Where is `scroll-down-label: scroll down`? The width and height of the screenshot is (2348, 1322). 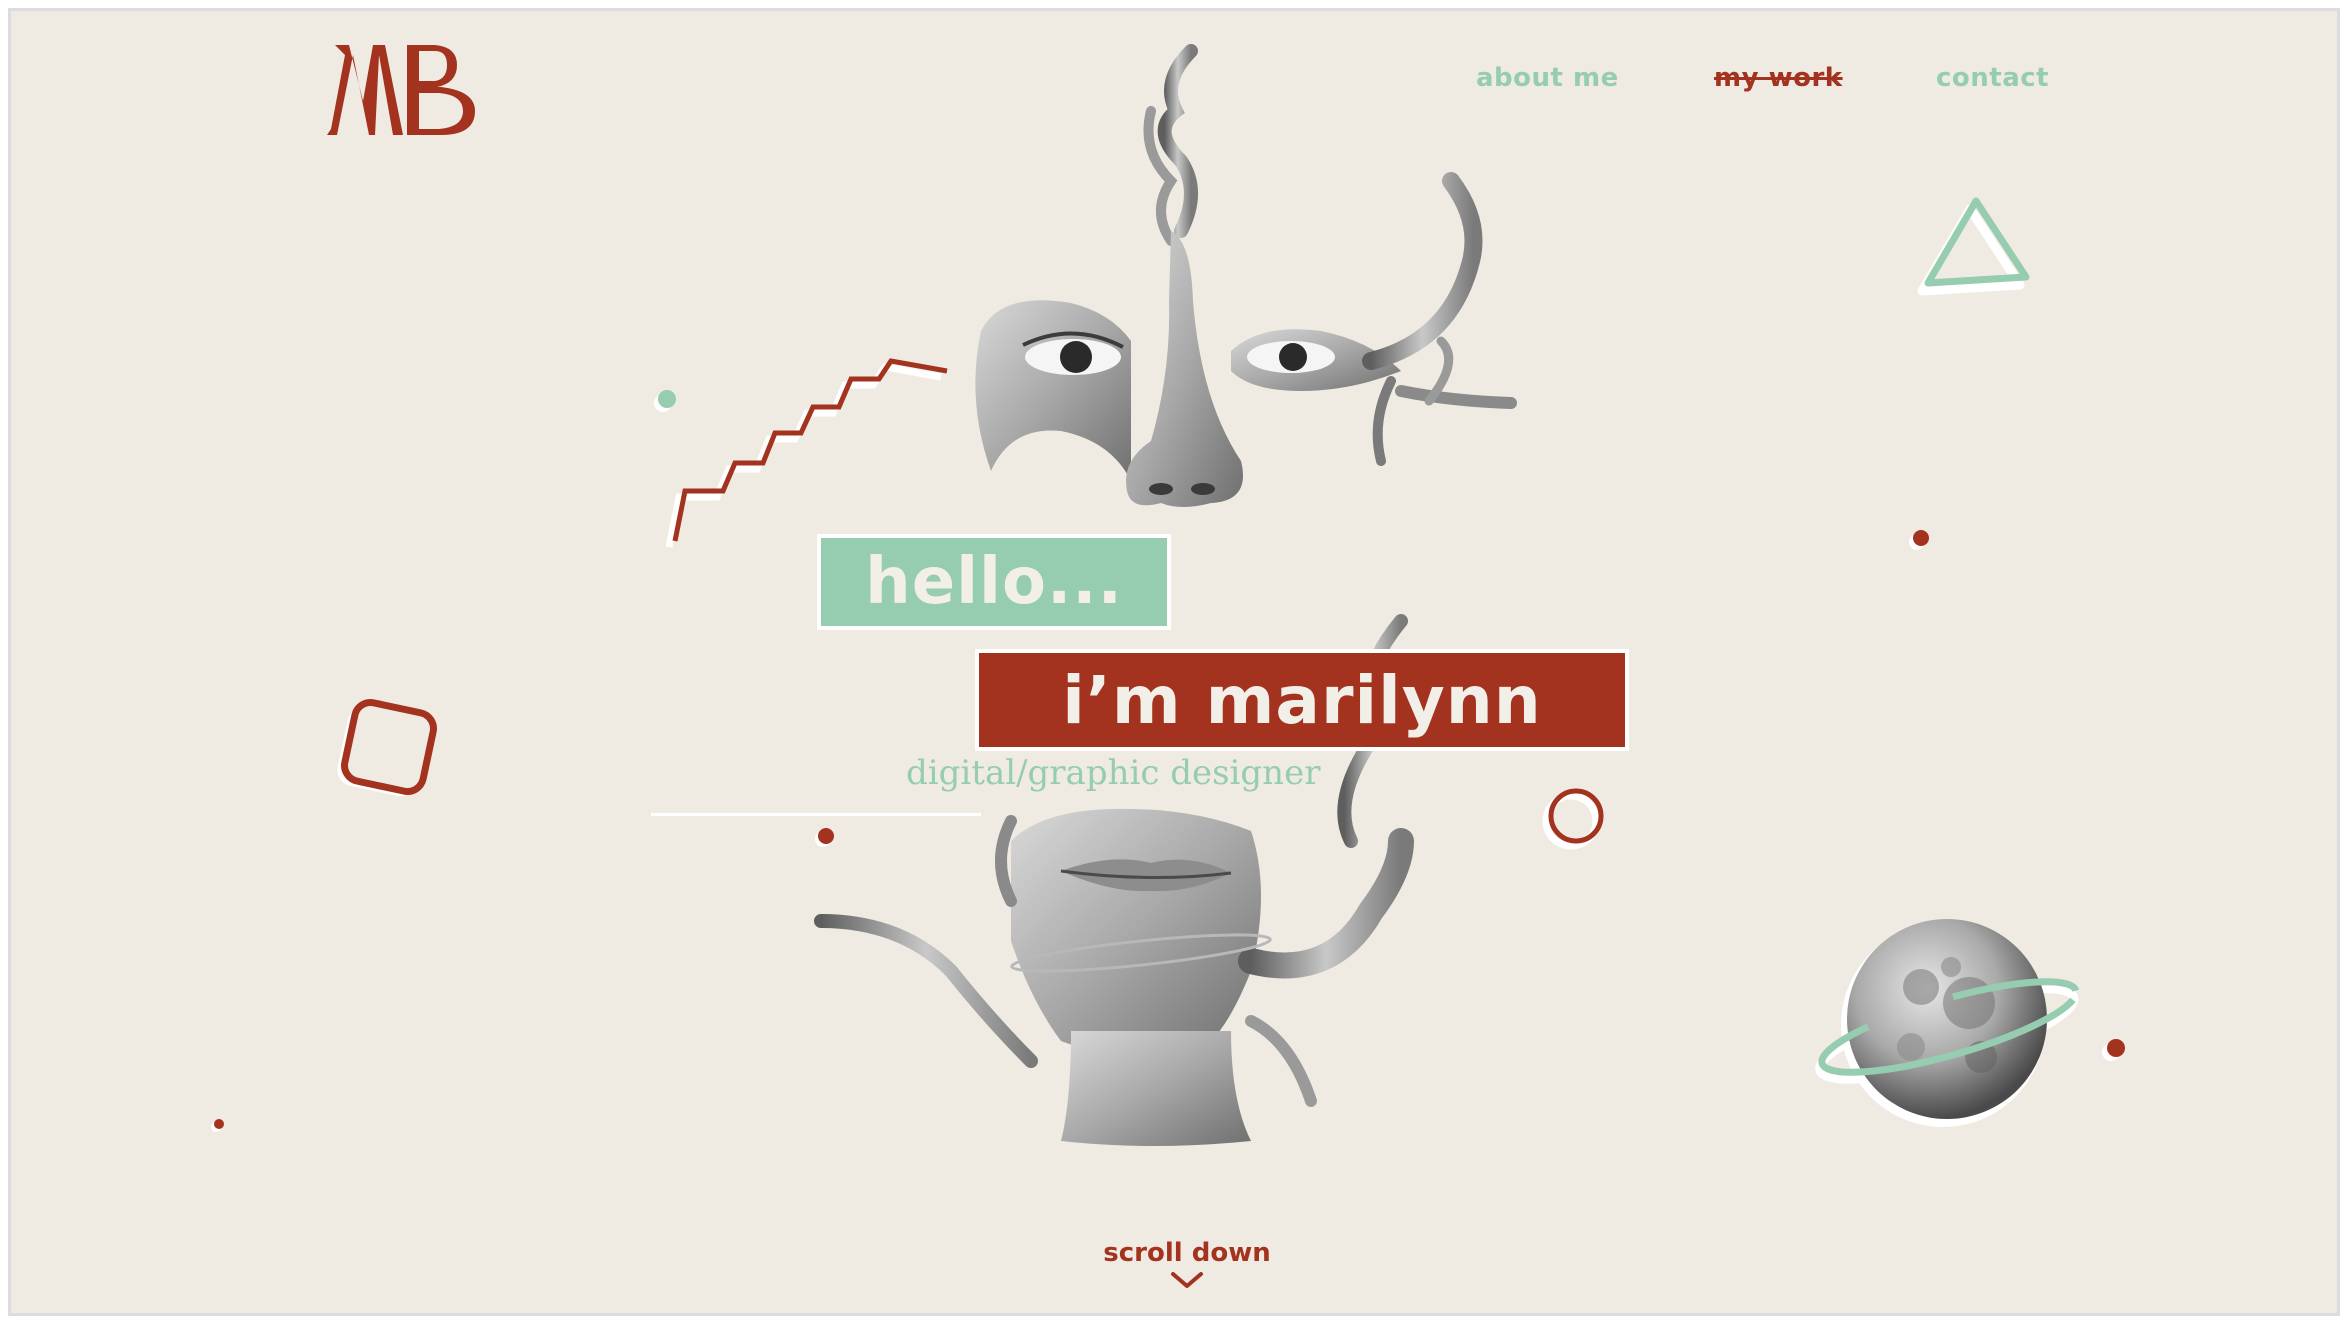 scroll-down-label: scroll down is located at coordinates (1187, 1253).